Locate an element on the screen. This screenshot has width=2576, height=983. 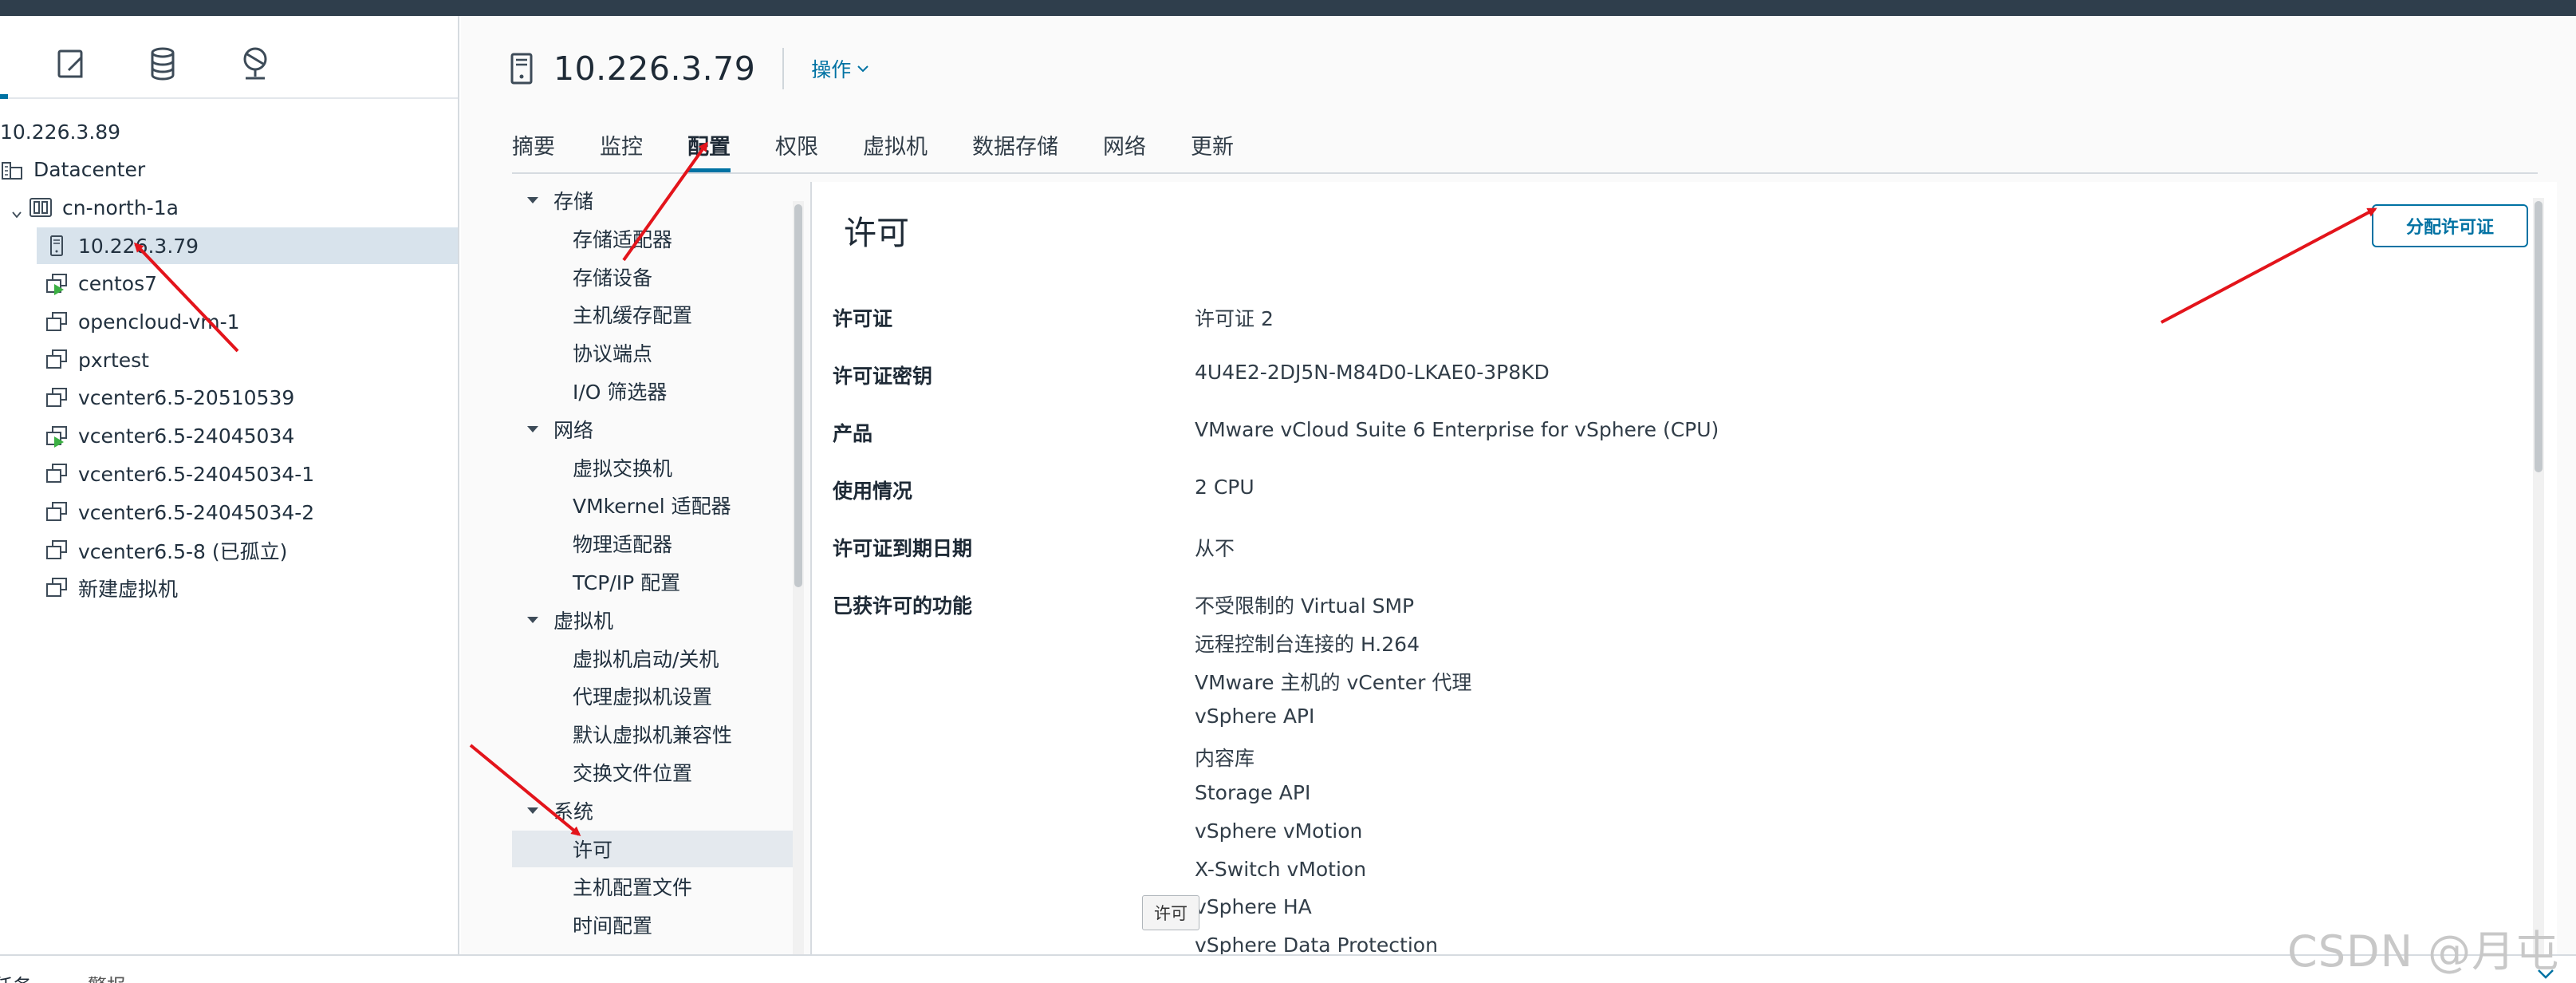
watermark: CSDN @月屯 is located at coordinates (2423, 951).